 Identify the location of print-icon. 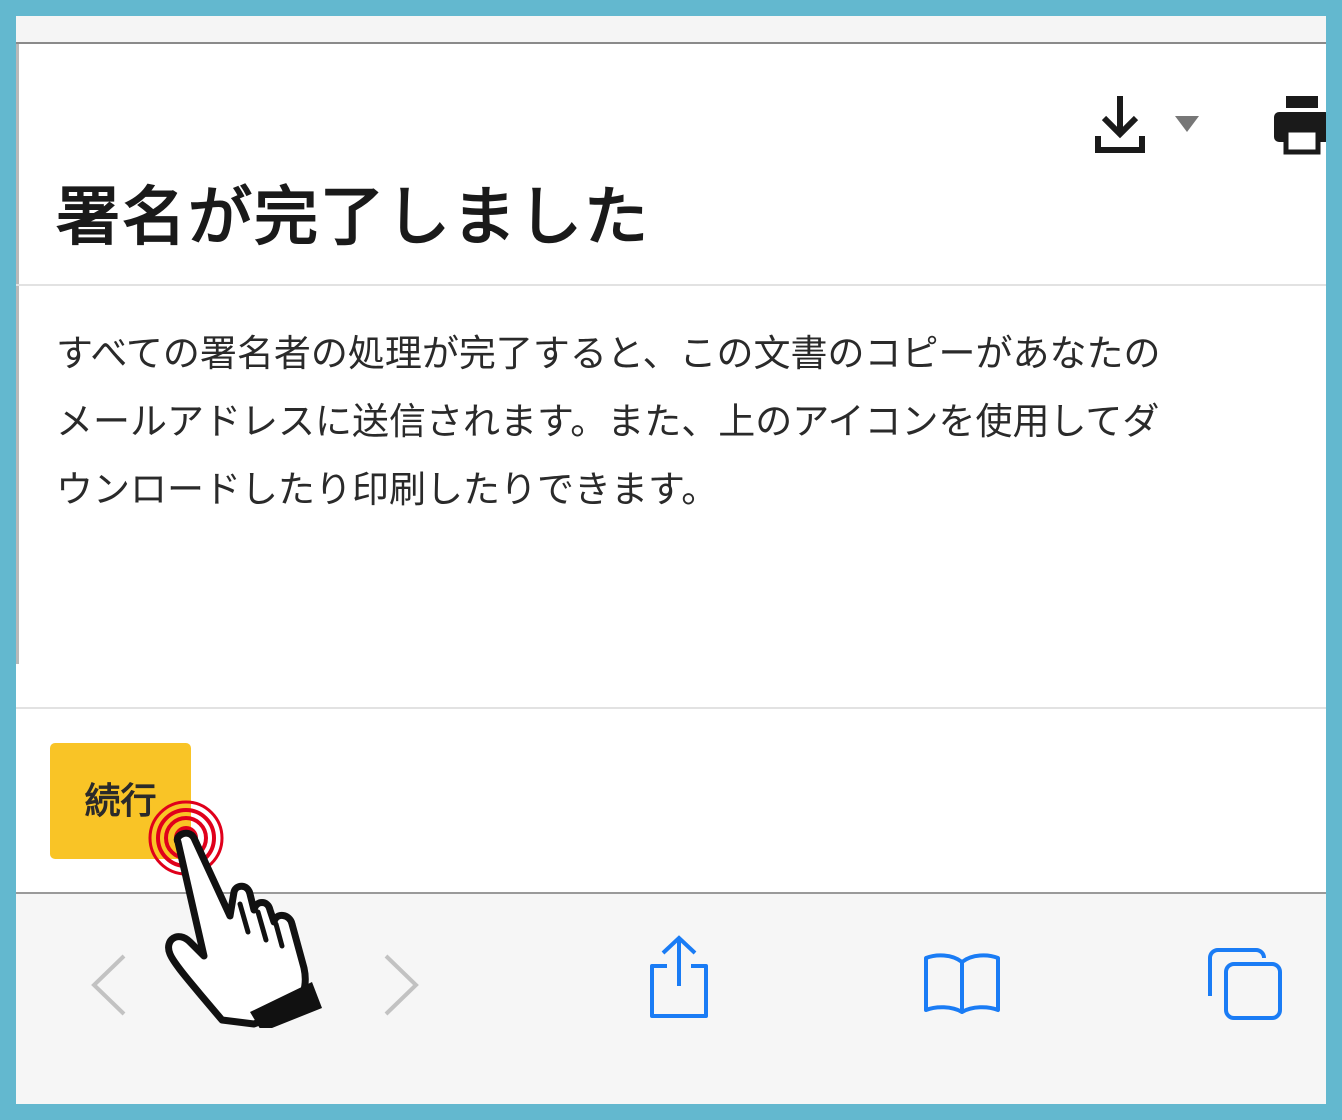
(1299, 126).